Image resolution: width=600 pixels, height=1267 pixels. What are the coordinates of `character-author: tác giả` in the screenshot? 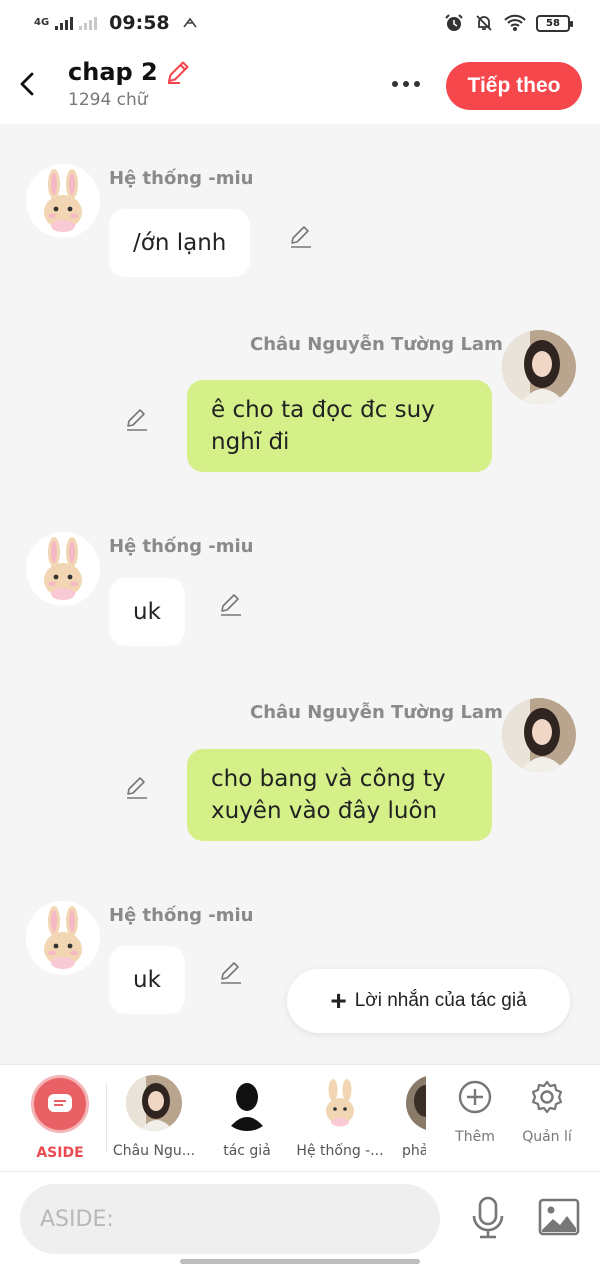 It's located at (247, 1117).